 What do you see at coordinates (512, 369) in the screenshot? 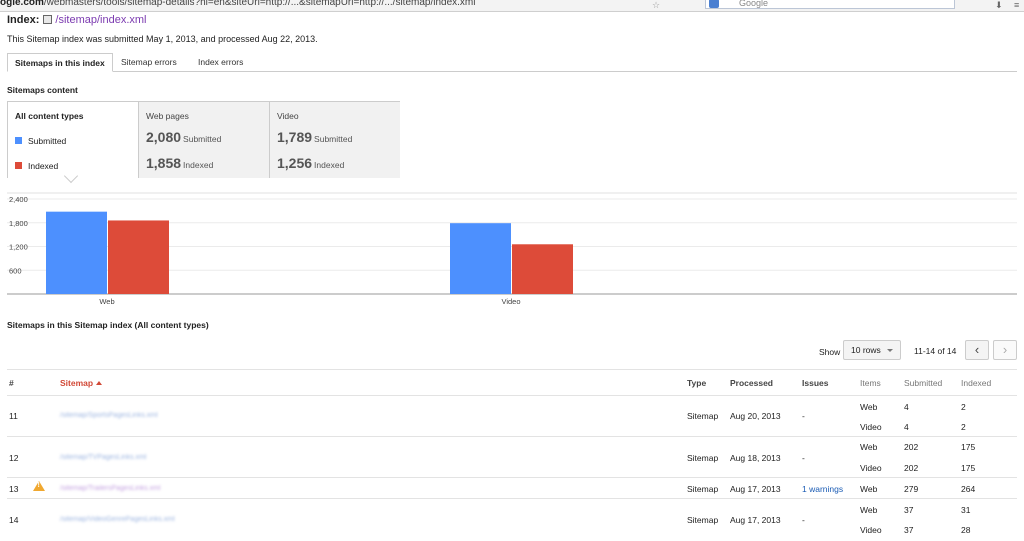
I see `table-top-divider` at bounding box center [512, 369].